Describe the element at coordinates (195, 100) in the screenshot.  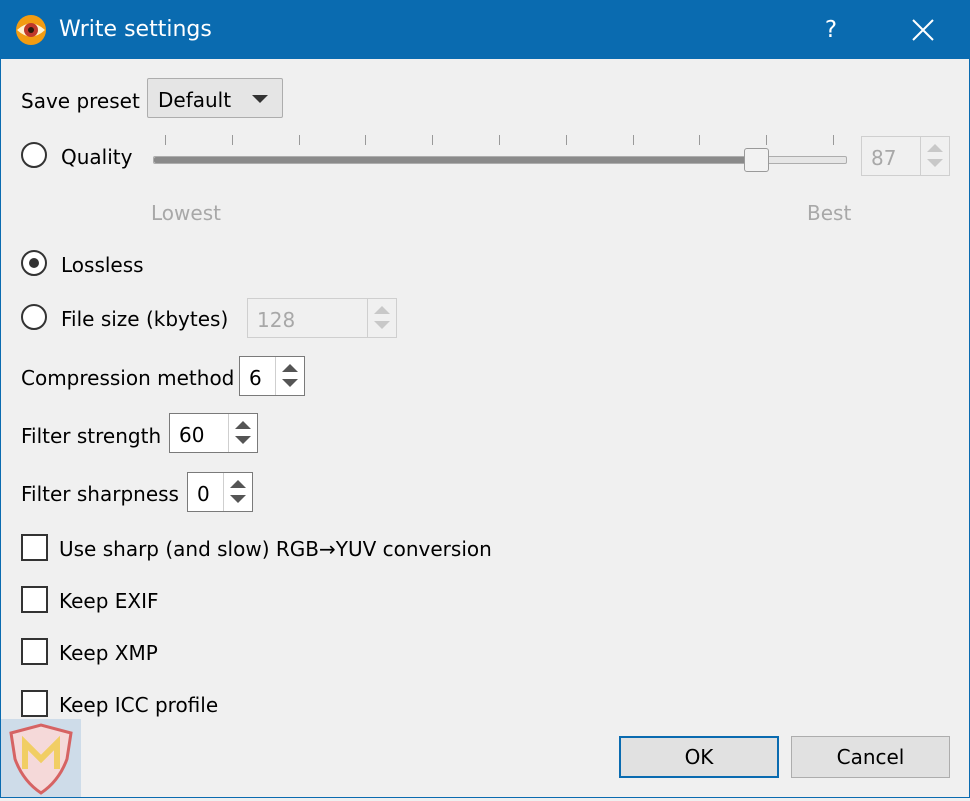
I see `save-preset-value: Default` at that location.